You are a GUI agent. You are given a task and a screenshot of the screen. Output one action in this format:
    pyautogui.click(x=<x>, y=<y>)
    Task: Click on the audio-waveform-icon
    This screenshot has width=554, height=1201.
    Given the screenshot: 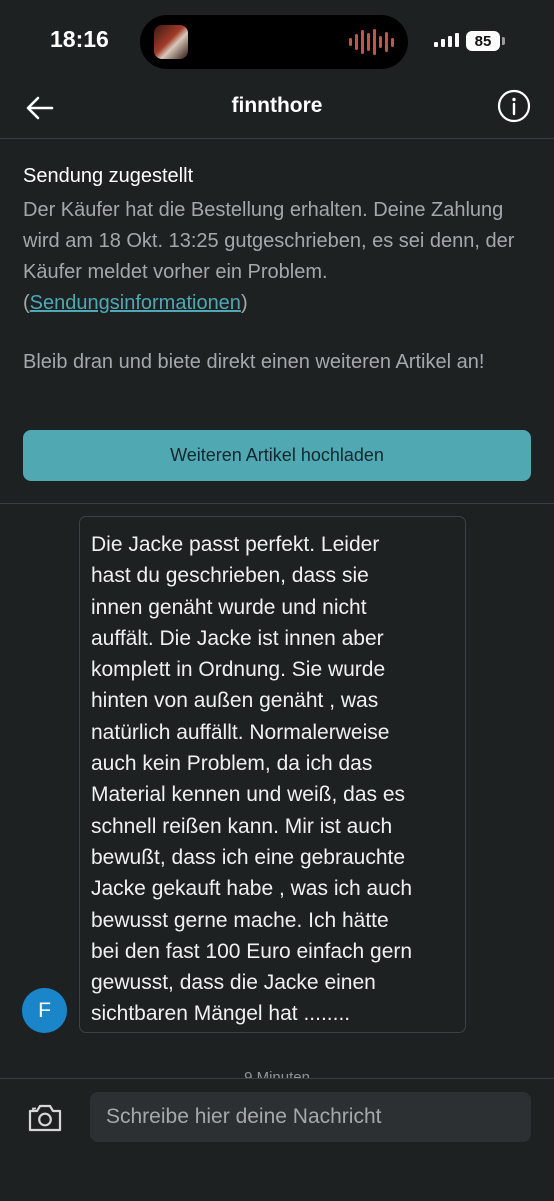 What is the action you would take?
    pyautogui.click(x=371, y=42)
    